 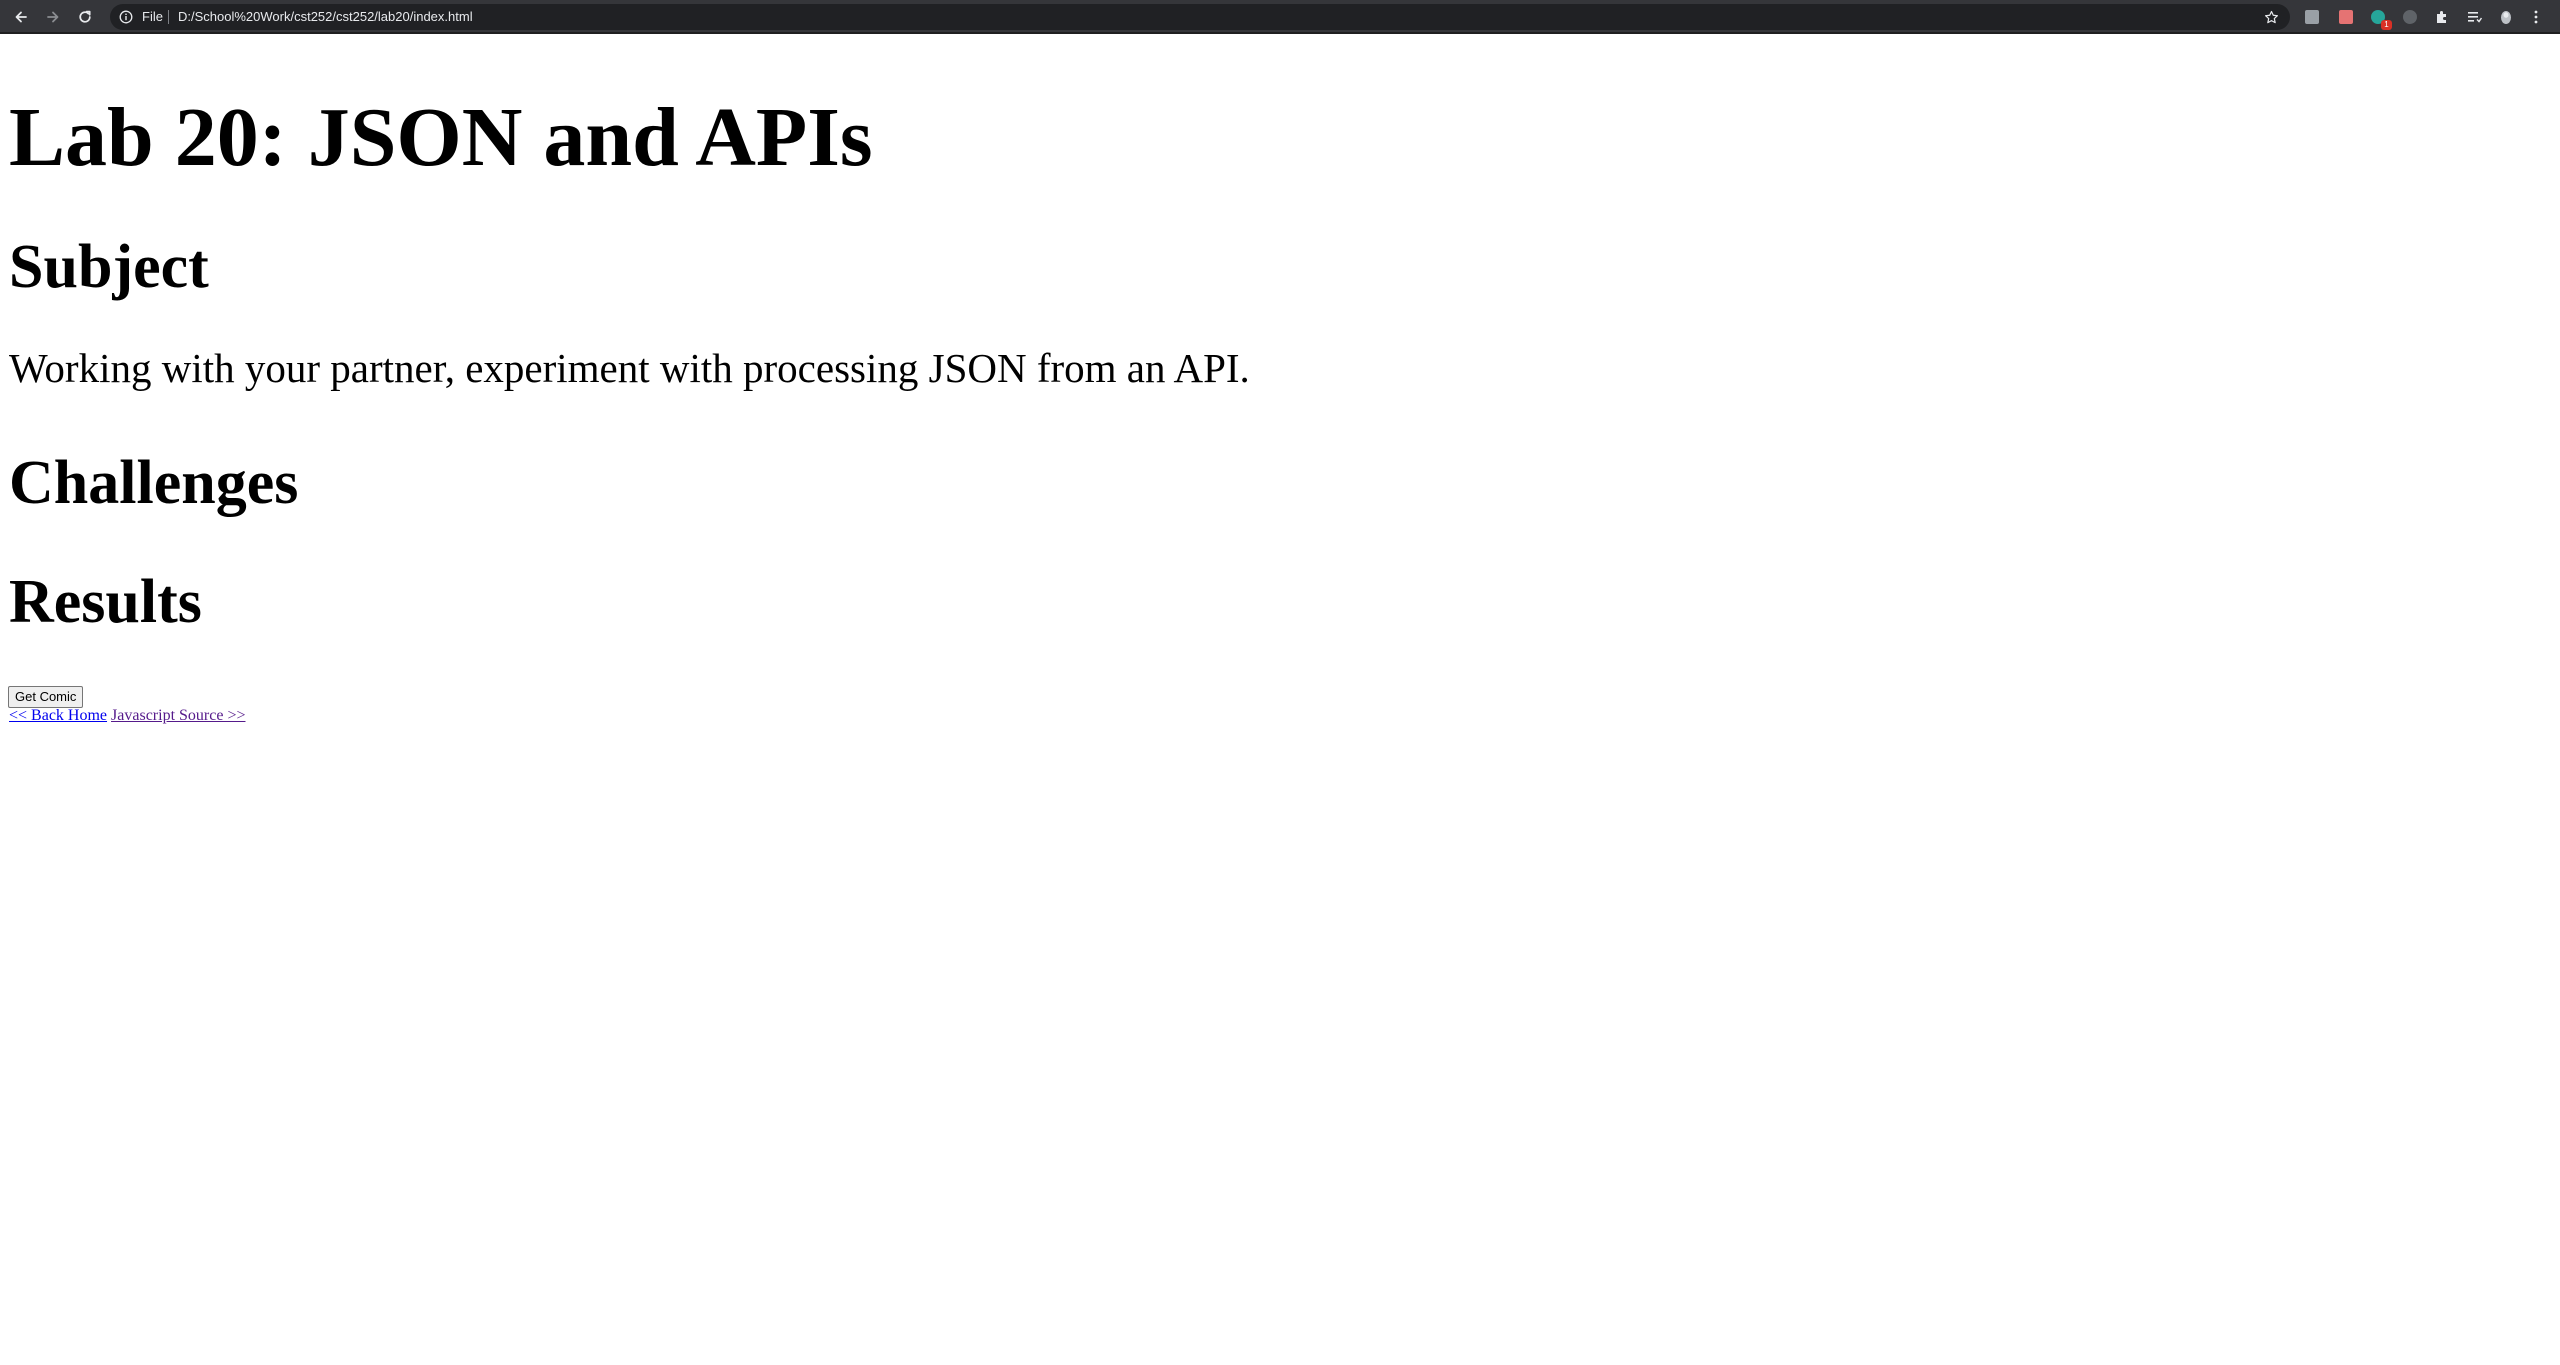 I want to click on puzzle-icon, so click(x=2441, y=17).